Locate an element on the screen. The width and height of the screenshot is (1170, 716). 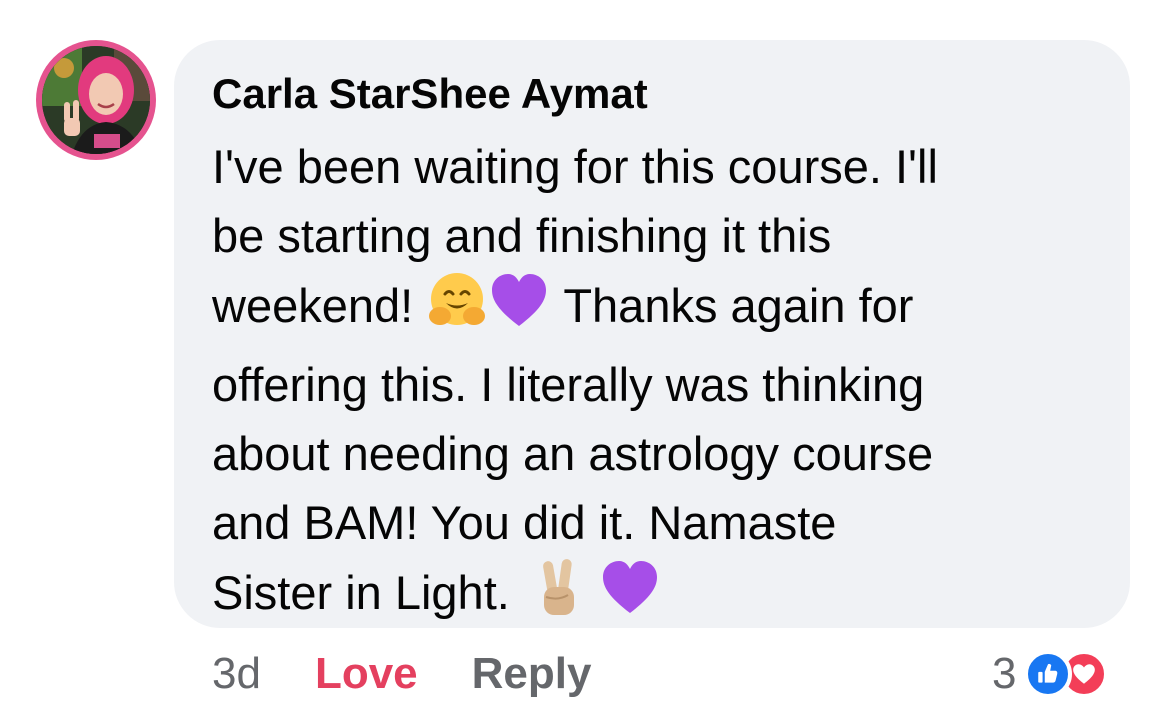
comment-line: Sister in Light. is located at coordinates (662, 597).